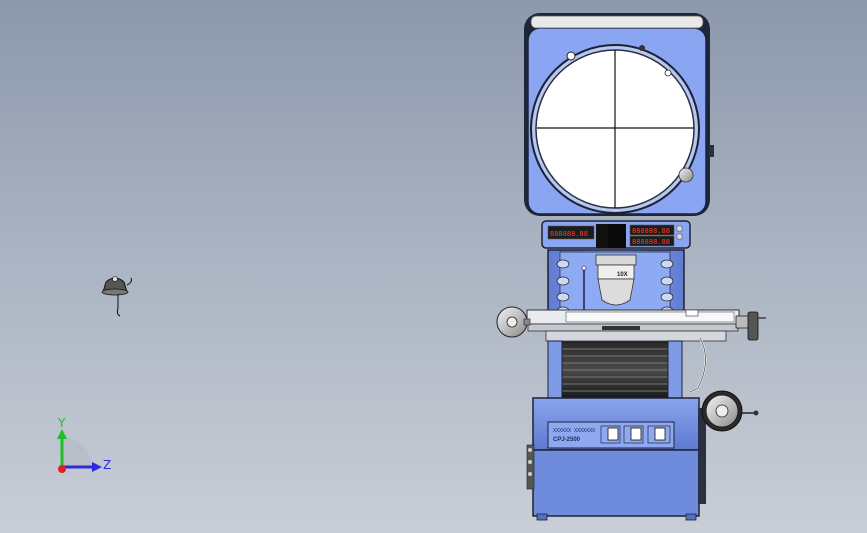 The image size is (867, 533). What do you see at coordinates (567, 440) in the screenshot?
I see `panel-model-label: CPJ-2500` at bounding box center [567, 440].